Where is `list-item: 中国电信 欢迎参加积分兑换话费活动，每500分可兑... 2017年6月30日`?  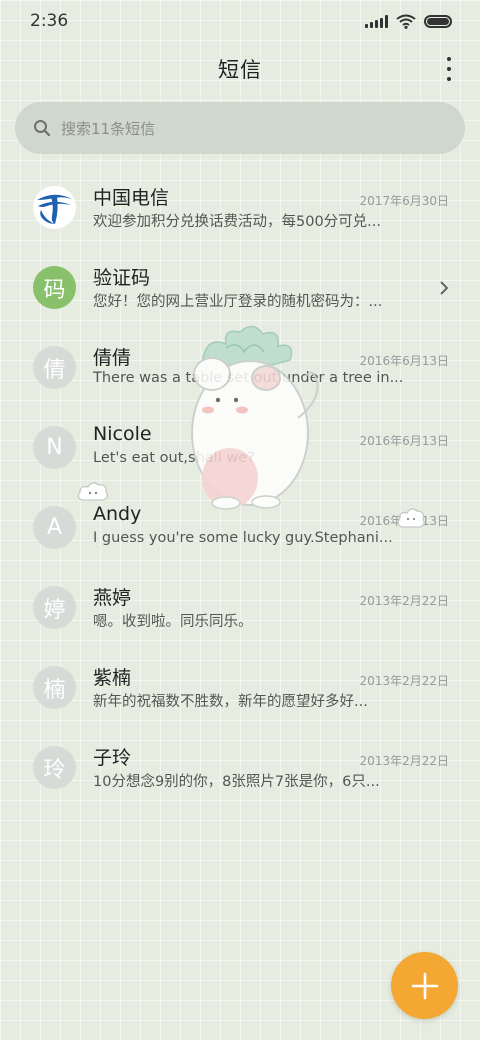
list-item: 中国电信 欢迎参加积分兑换话费活动，每500分可兑... 2017年6月30日 is located at coordinates (240, 210).